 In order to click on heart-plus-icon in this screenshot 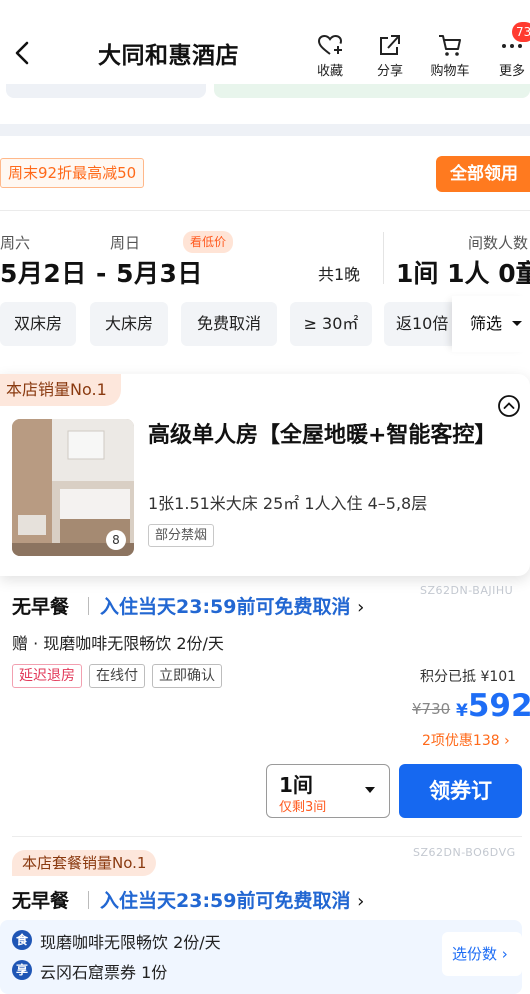, I will do `click(330, 44)`.